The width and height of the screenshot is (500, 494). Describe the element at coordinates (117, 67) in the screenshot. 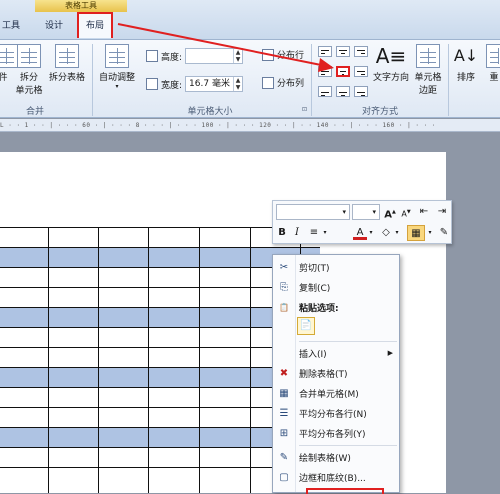

I see `autofit-button: 自动调整 ▾` at that location.